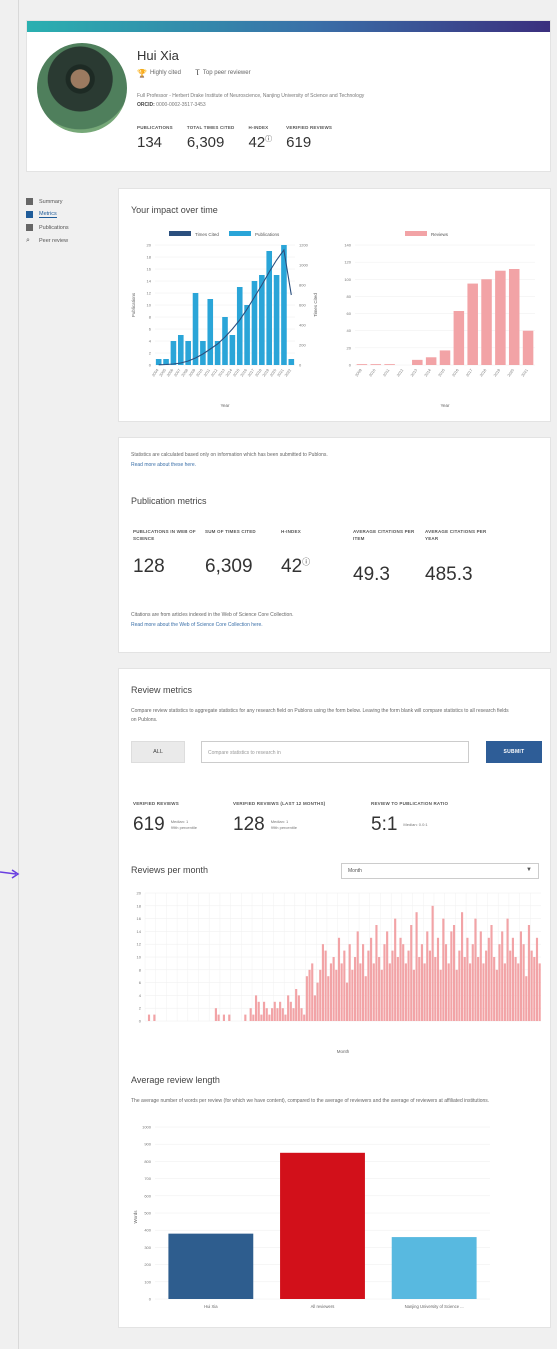 The width and height of the screenshot is (557, 1349). Describe the element at coordinates (158, 752) in the screenshot. I see `all-fields-button: ALL` at that location.